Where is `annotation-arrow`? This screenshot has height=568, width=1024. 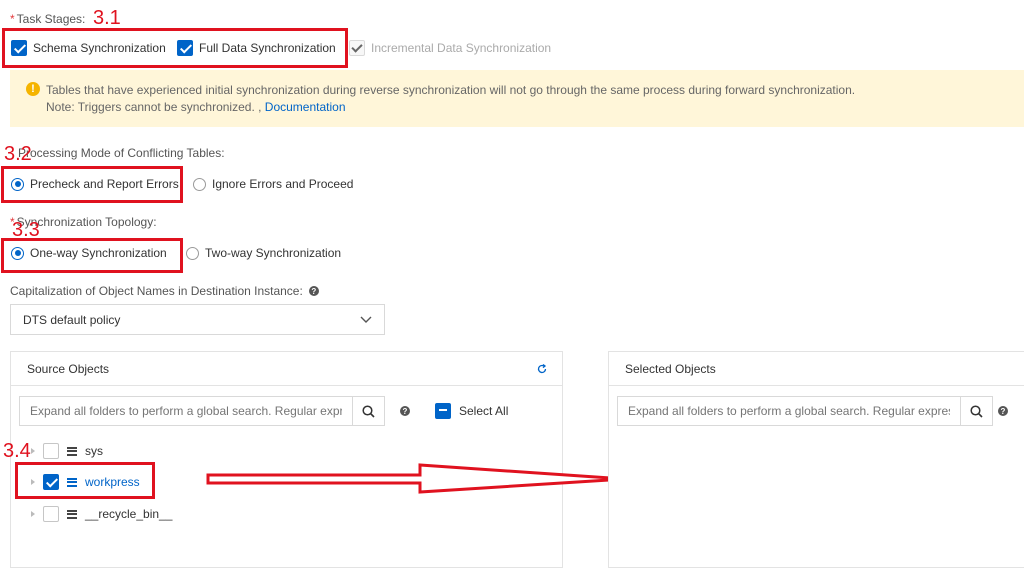
annotation-arrow is located at coordinates (416, 478).